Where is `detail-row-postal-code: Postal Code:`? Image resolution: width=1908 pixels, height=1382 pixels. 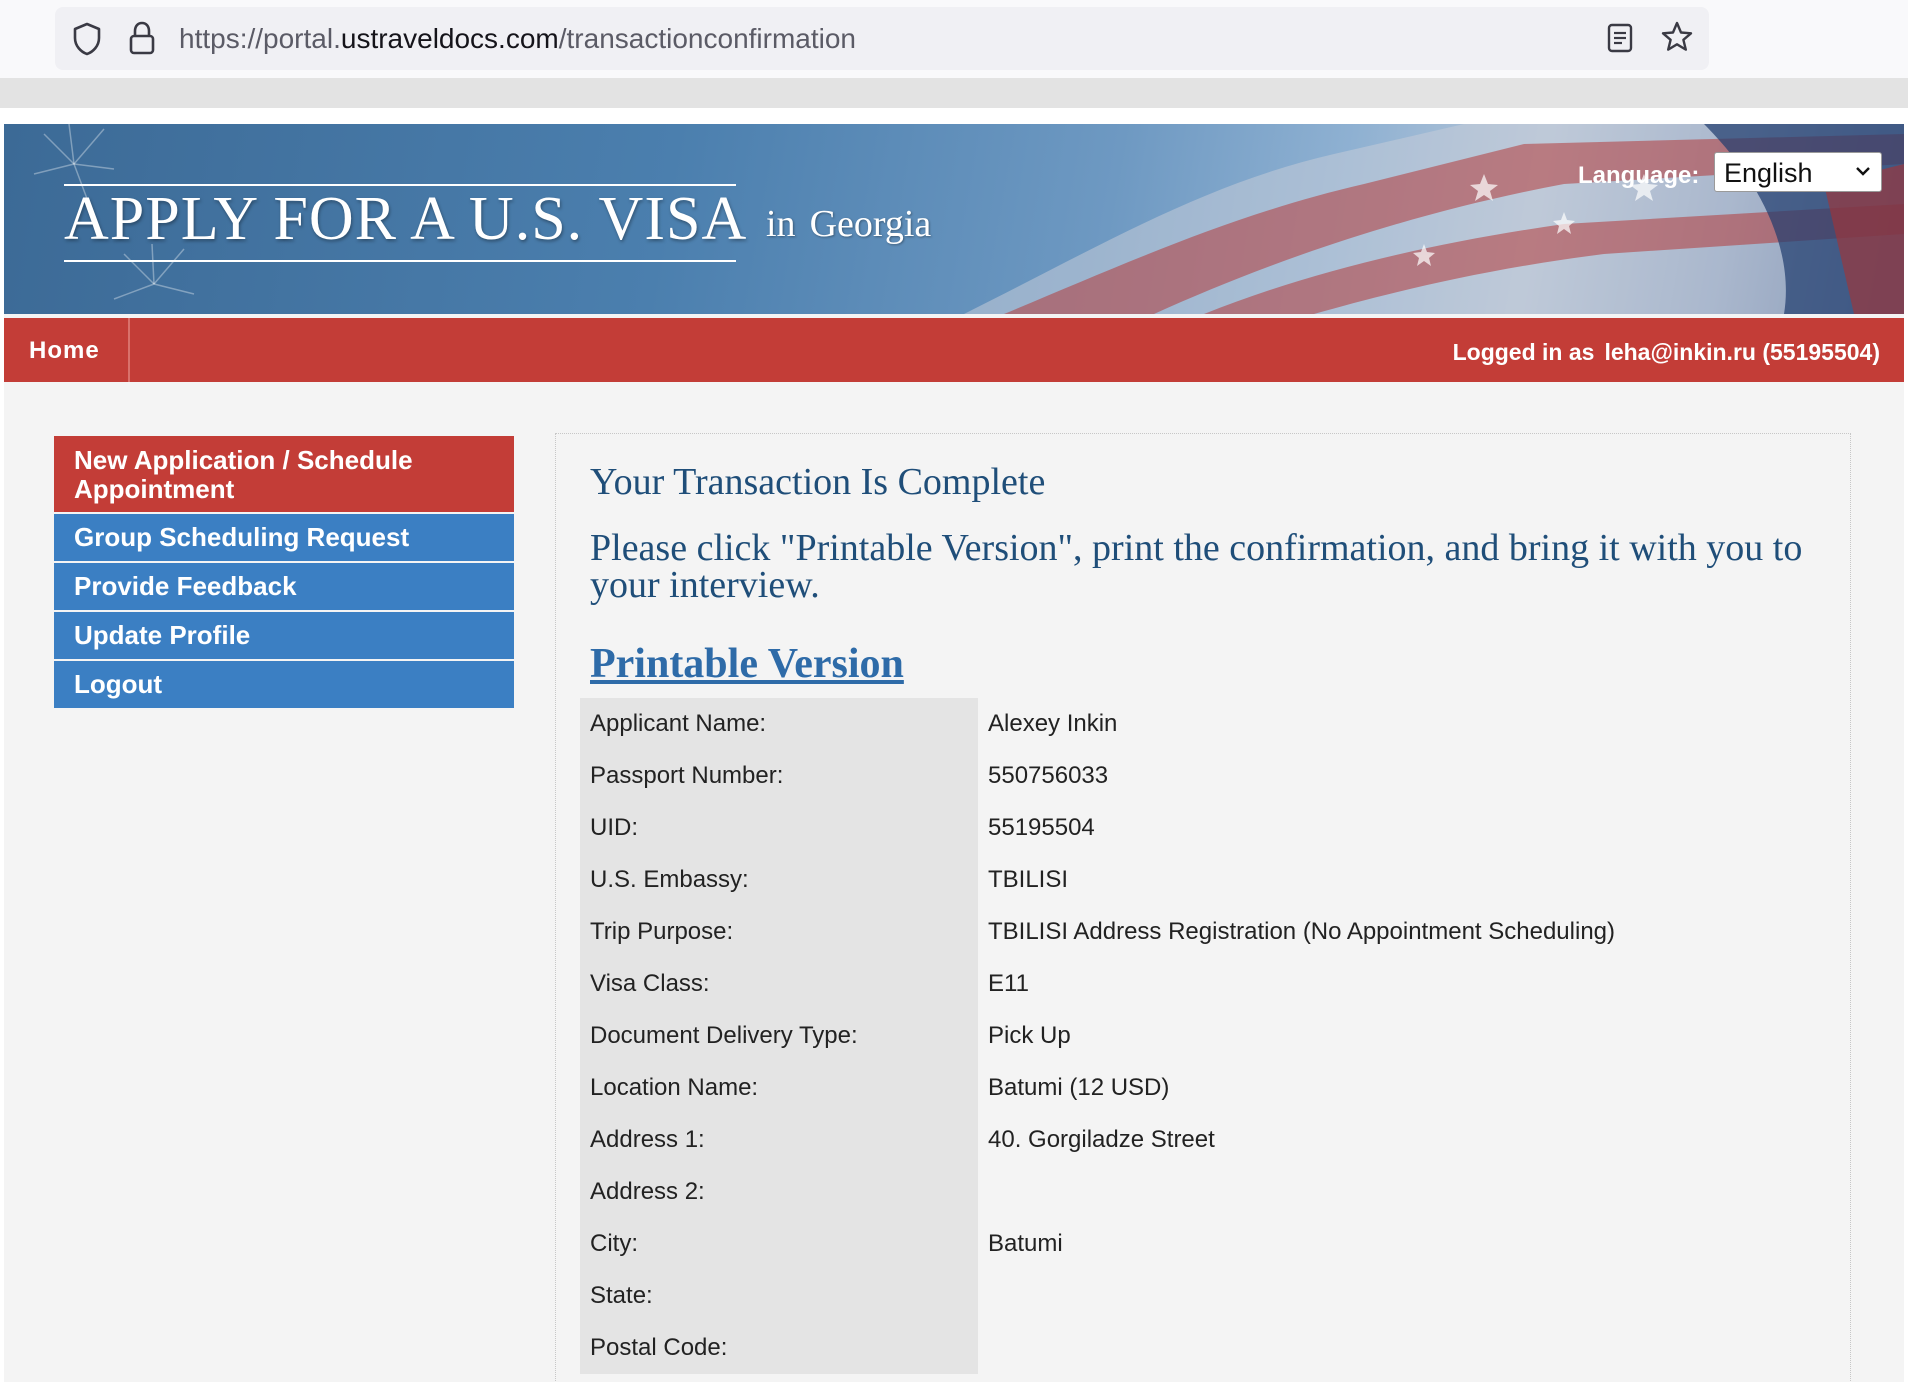 detail-row-postal-code: Postal Code: is located at coordinates (1195, 1348).